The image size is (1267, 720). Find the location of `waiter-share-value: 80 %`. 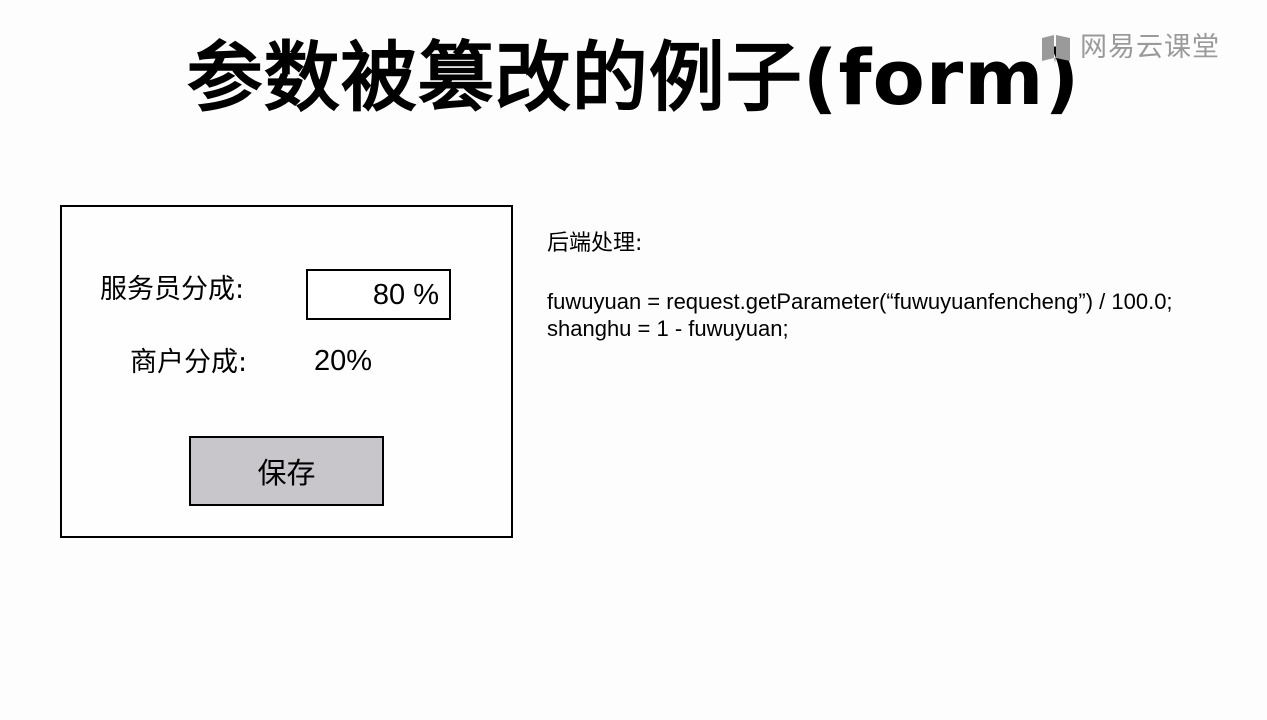

waiter-share-value: 80 % is located at coordinates (405, 295).